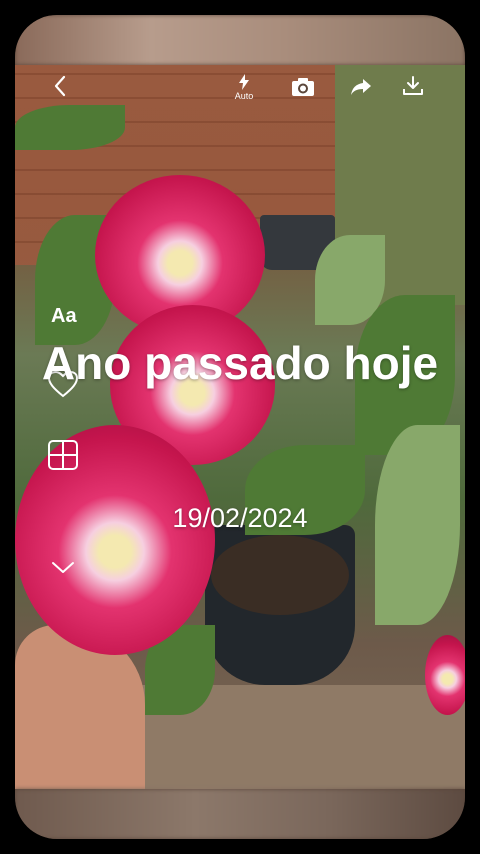  Describe the element at coordinates (361, 87) in the screenshot. I see `share-icon` at that location.